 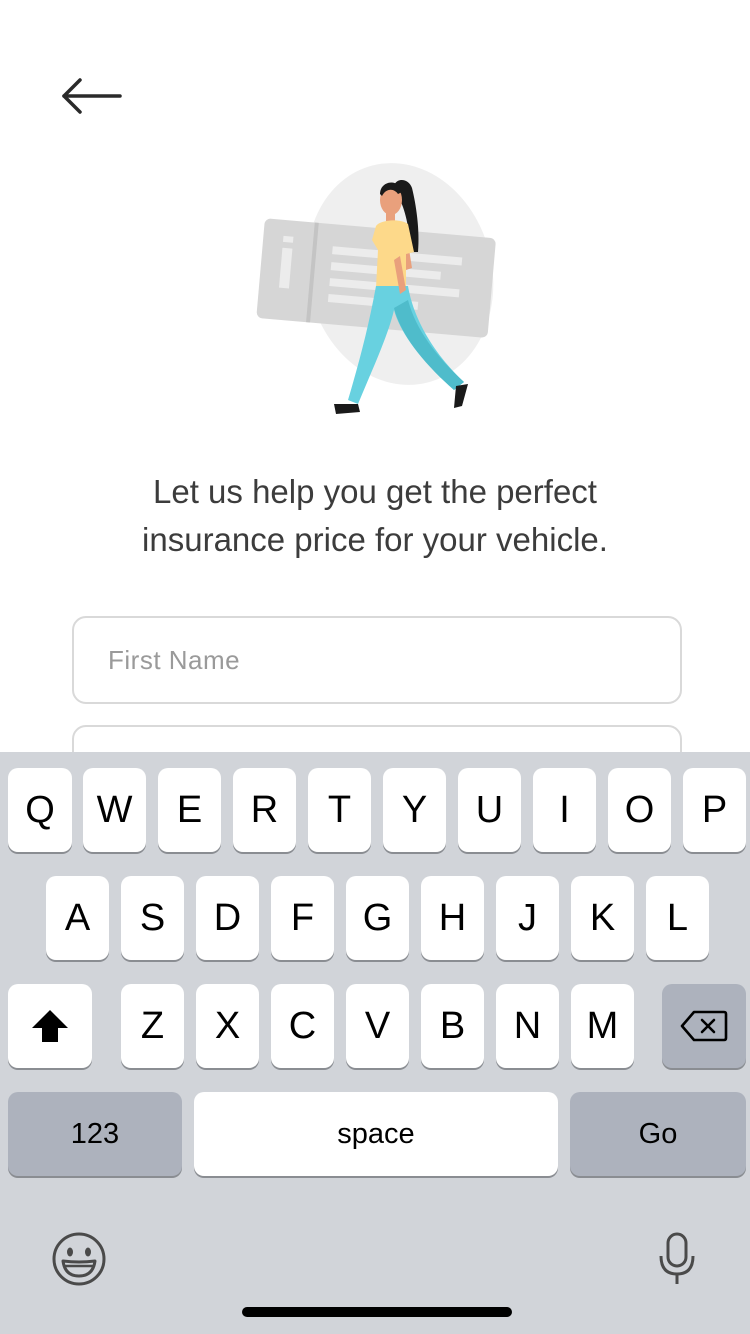 I want to click on first-name-input, so click(x=377, y=660).